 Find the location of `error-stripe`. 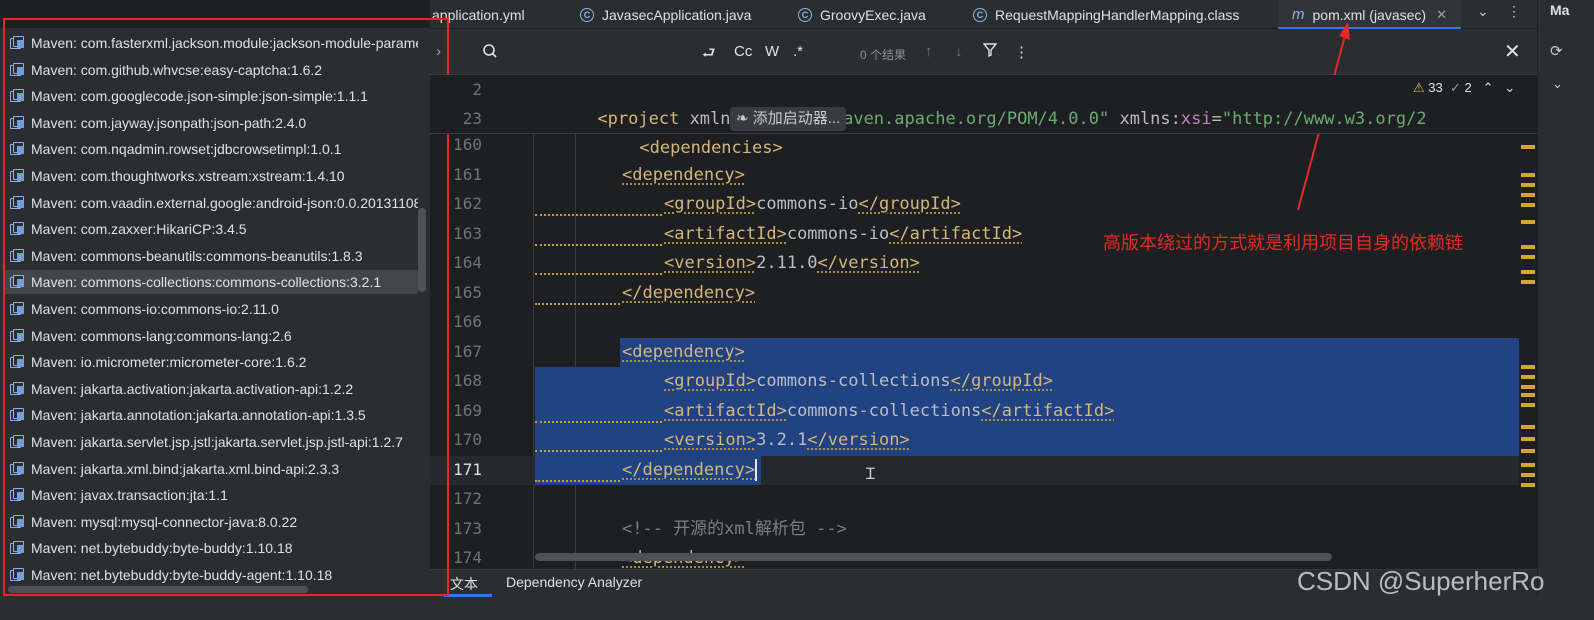

error-stripe is located at coordinates (1528, 322).